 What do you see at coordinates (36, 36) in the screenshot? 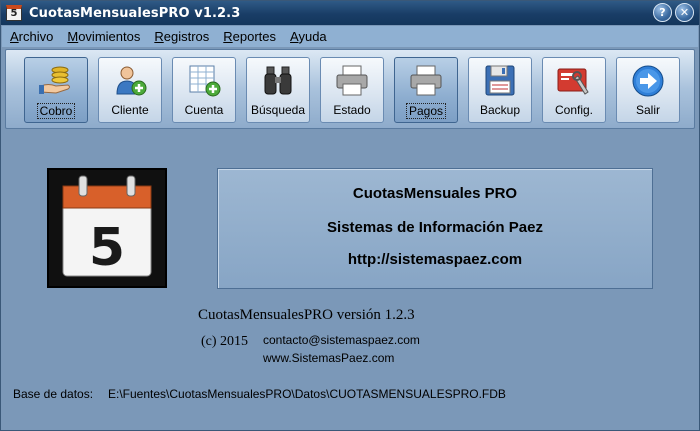
I see `menu-archivo-label: rchivo` at bounding box center [36, 36].